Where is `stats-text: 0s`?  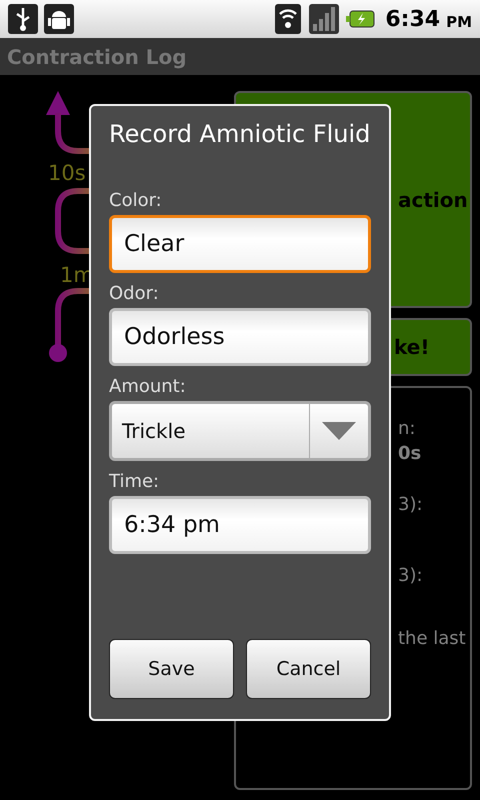
stats-text: 0s is located at coordinates (410, 453).